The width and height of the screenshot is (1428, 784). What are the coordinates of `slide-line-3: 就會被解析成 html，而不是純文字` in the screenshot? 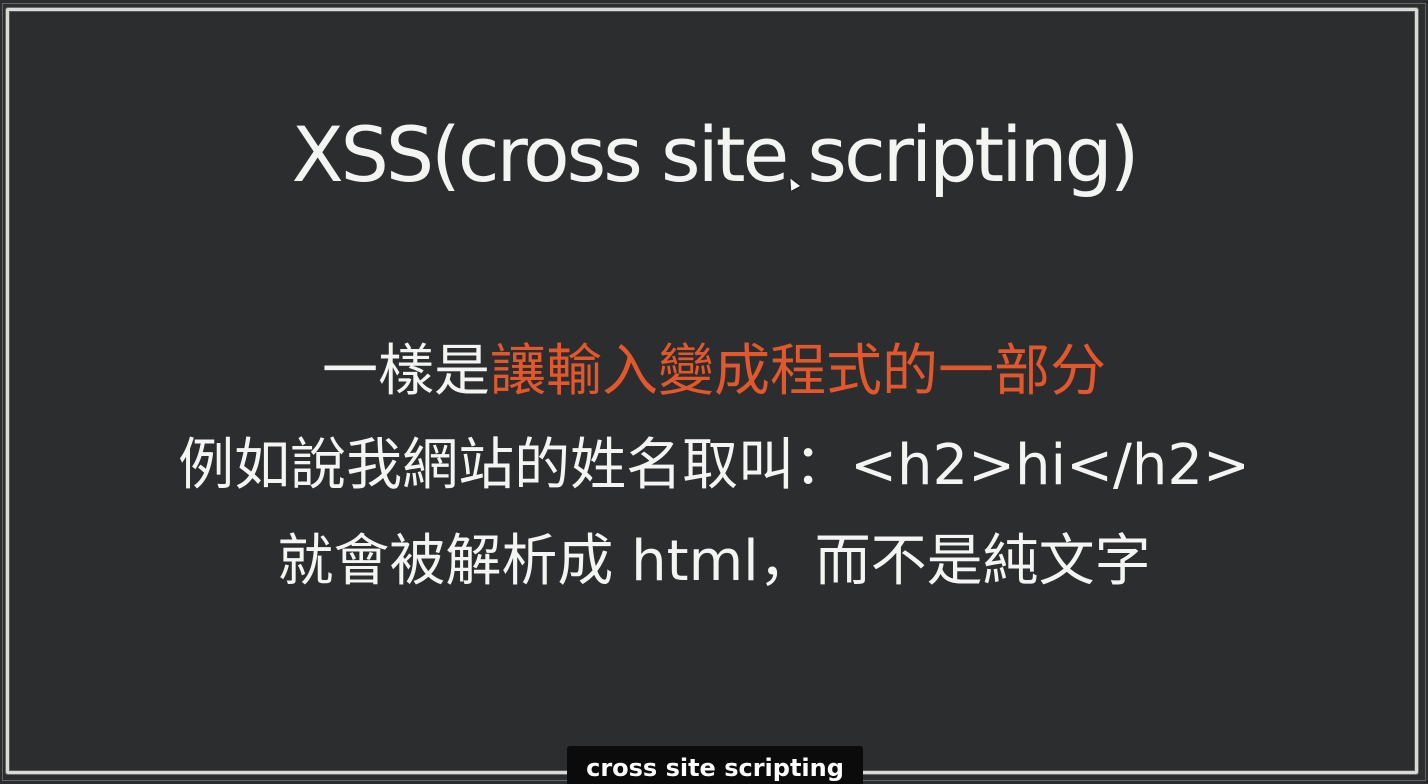 It's located at (714, 561).